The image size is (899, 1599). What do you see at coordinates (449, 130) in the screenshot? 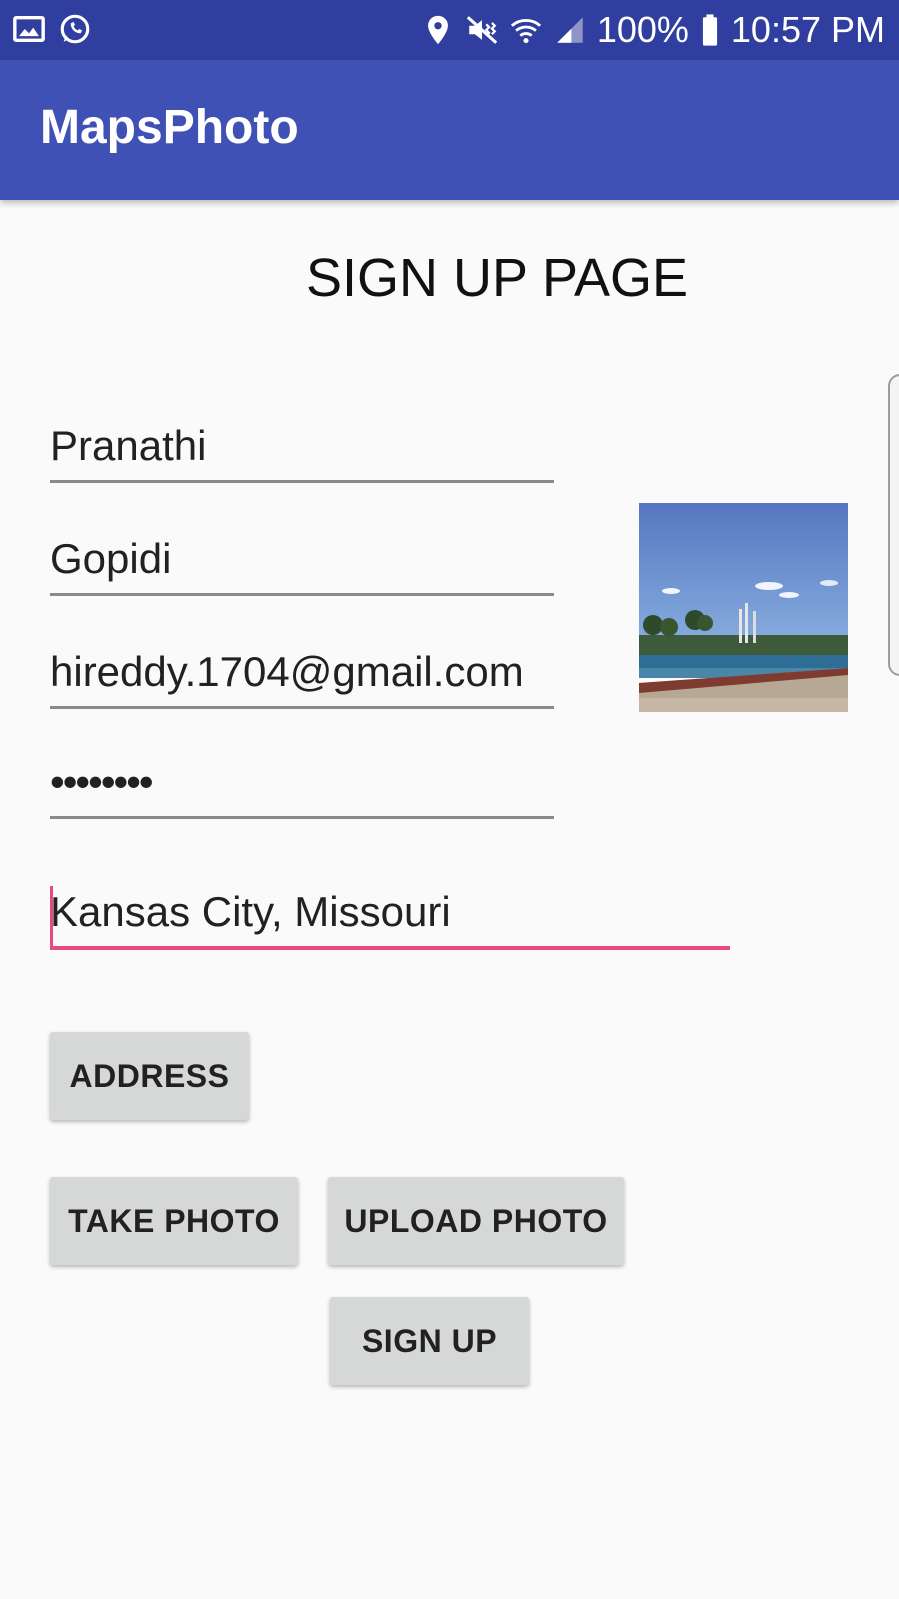
I see `app-bar: MapsPhoto` at bounding box center [449, 130].